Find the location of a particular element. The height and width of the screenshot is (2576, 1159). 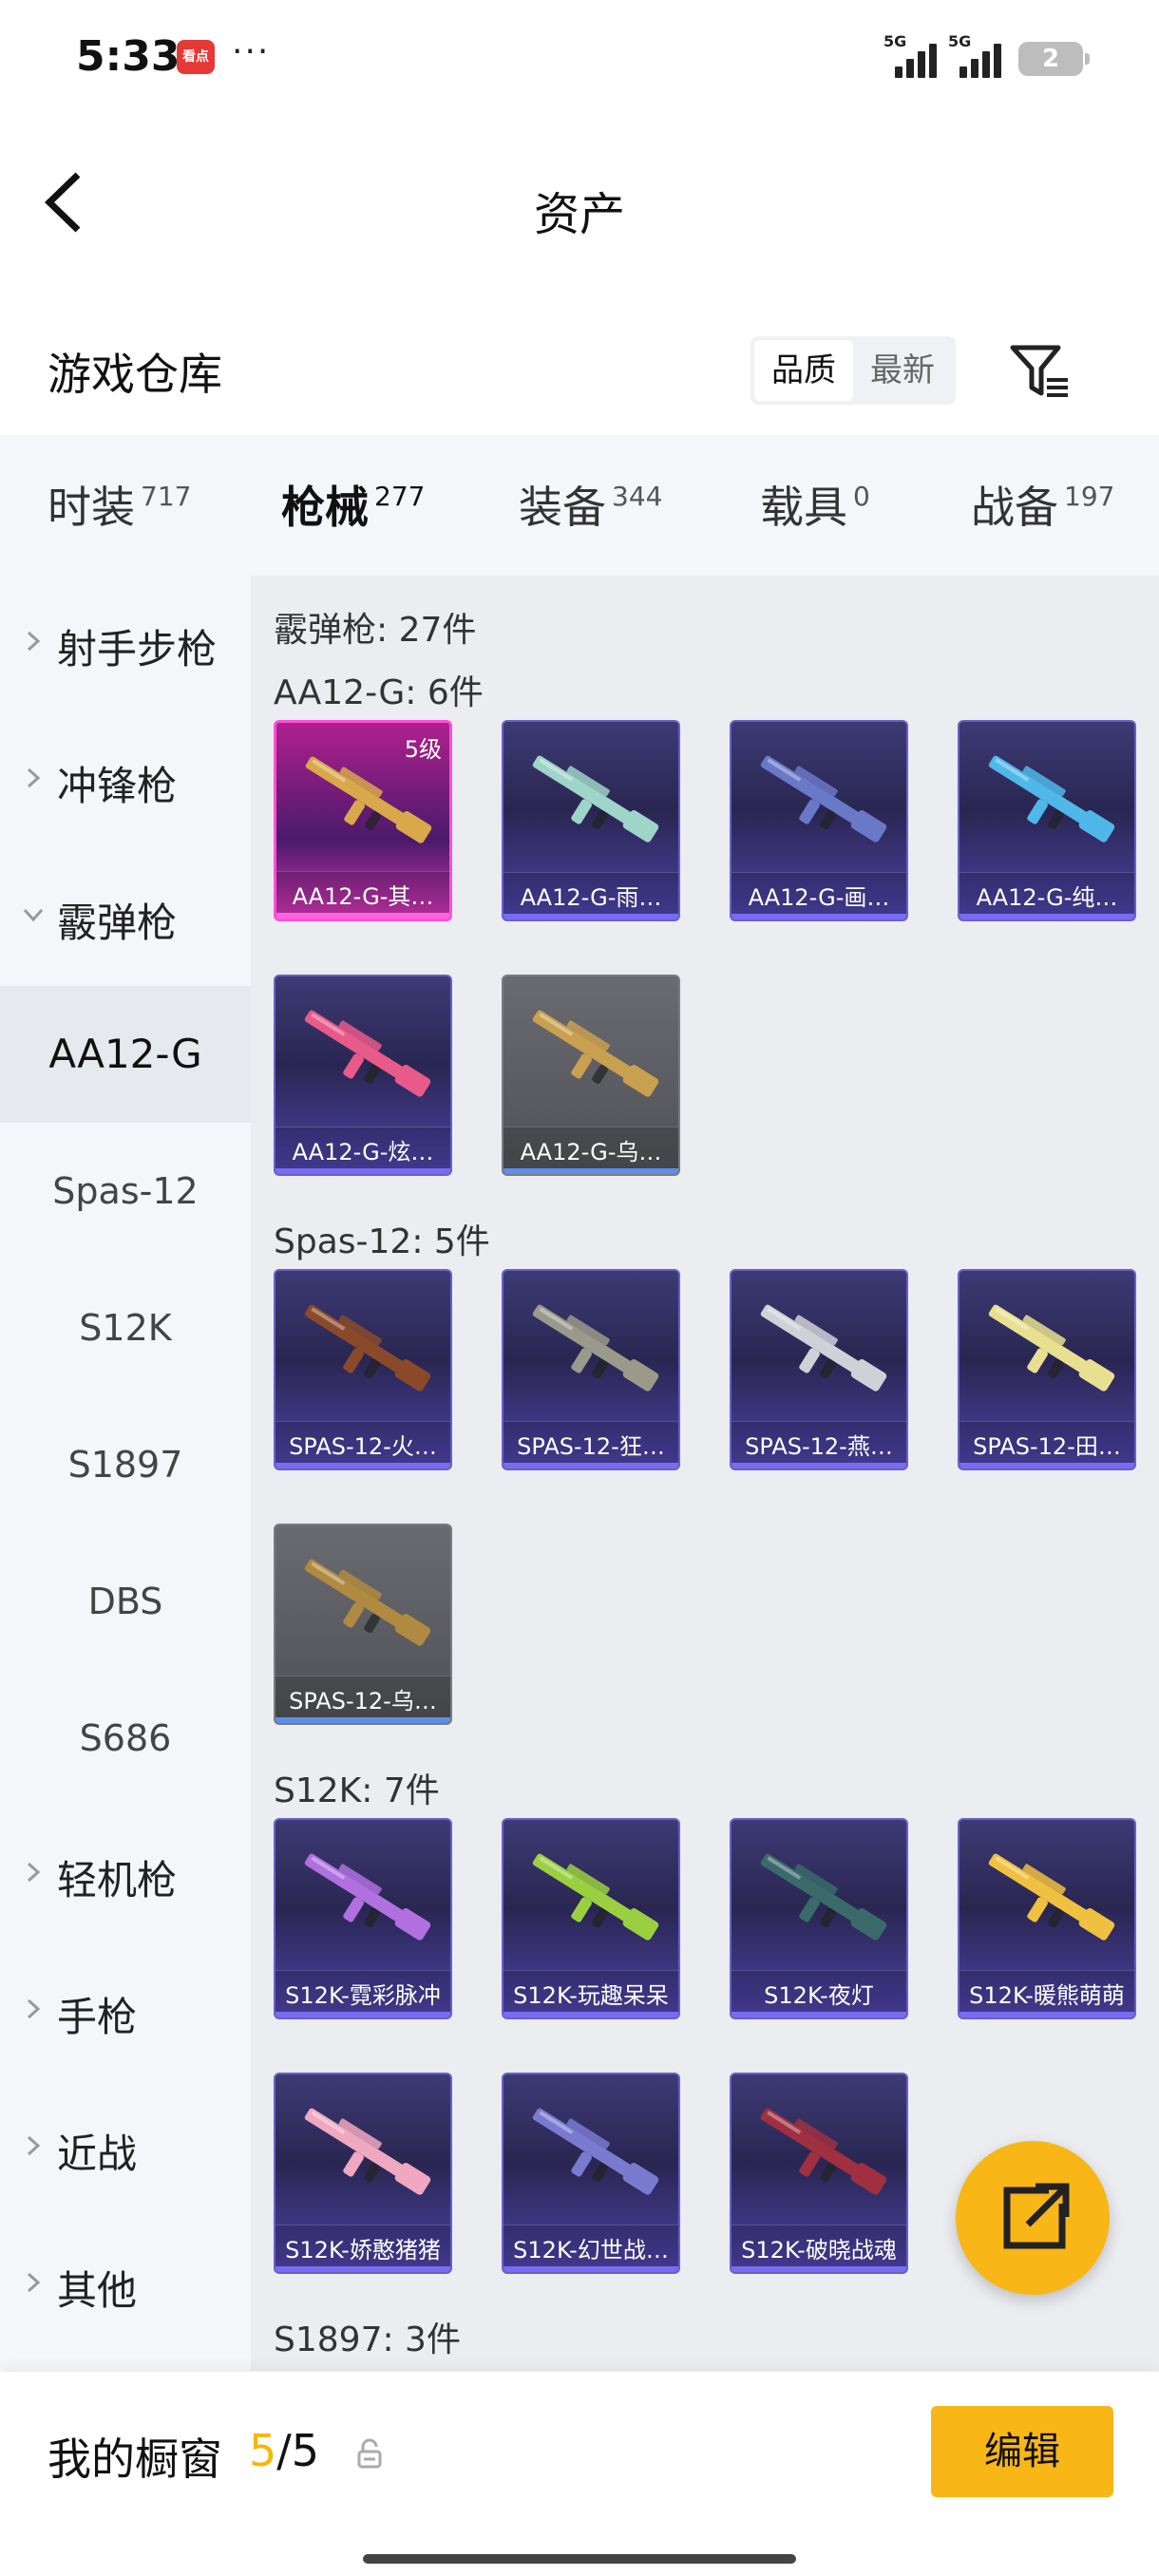

tab-guns: 枪械 277 is located at coordinates (353, 529).